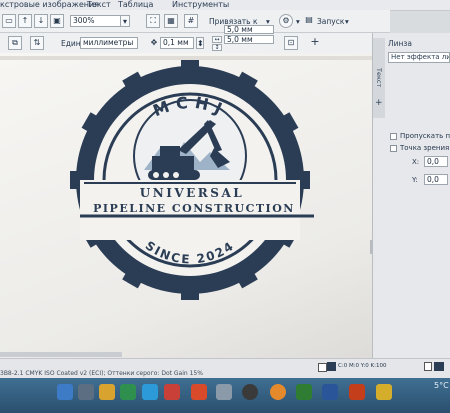 Image resolution: width=450 pixels, height=413 pixels. What do you see at coordinates (379, 103) in the screenshot?
I see `add-docker-icon: +` at bounding box center [379, 103].